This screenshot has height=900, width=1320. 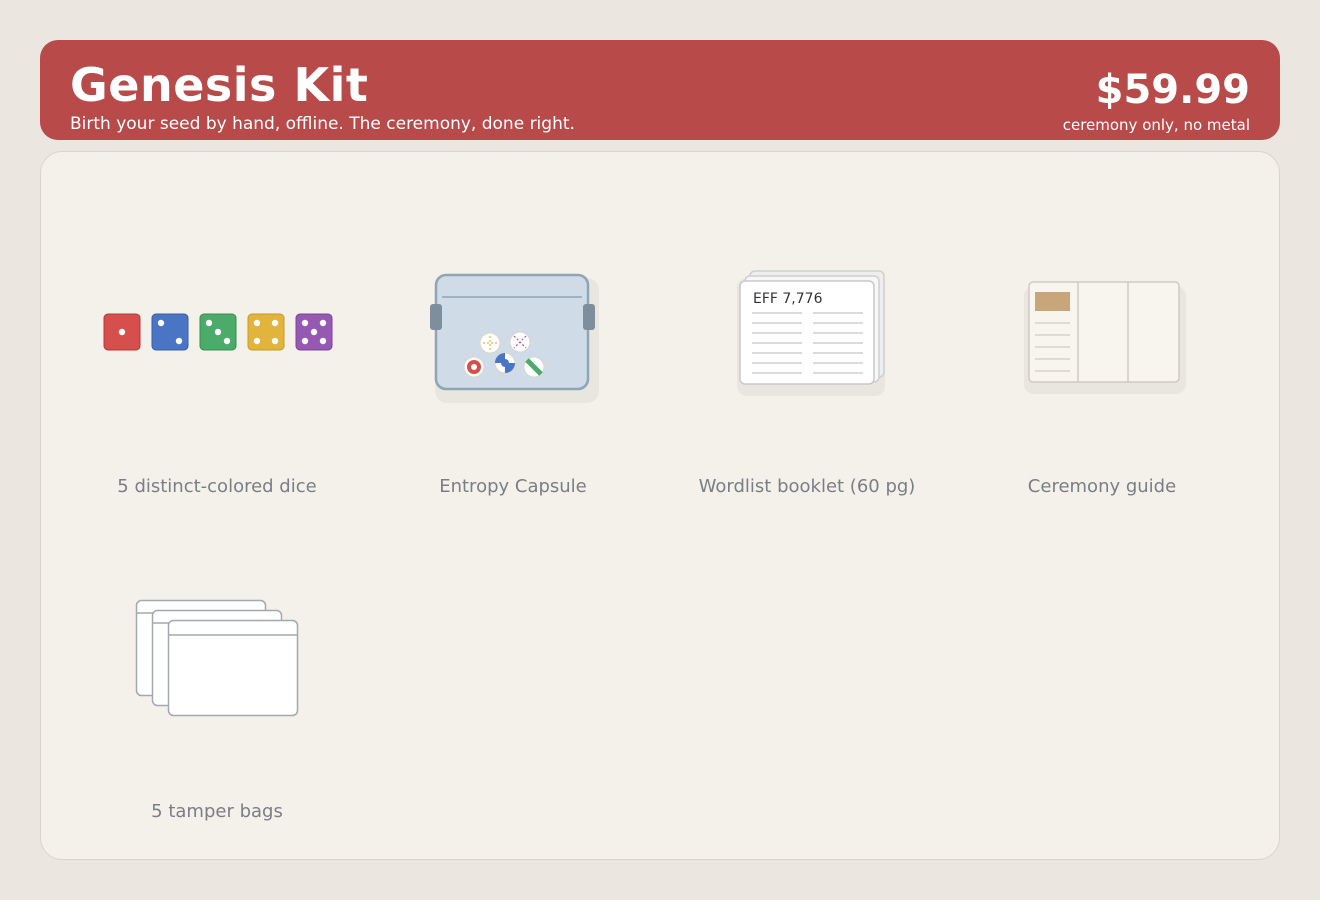 What do you see at coordinates (1102, 486) in the screenshot?
I see `item-label-guide: Ceremony guide` at bounding box center [1102, 486].